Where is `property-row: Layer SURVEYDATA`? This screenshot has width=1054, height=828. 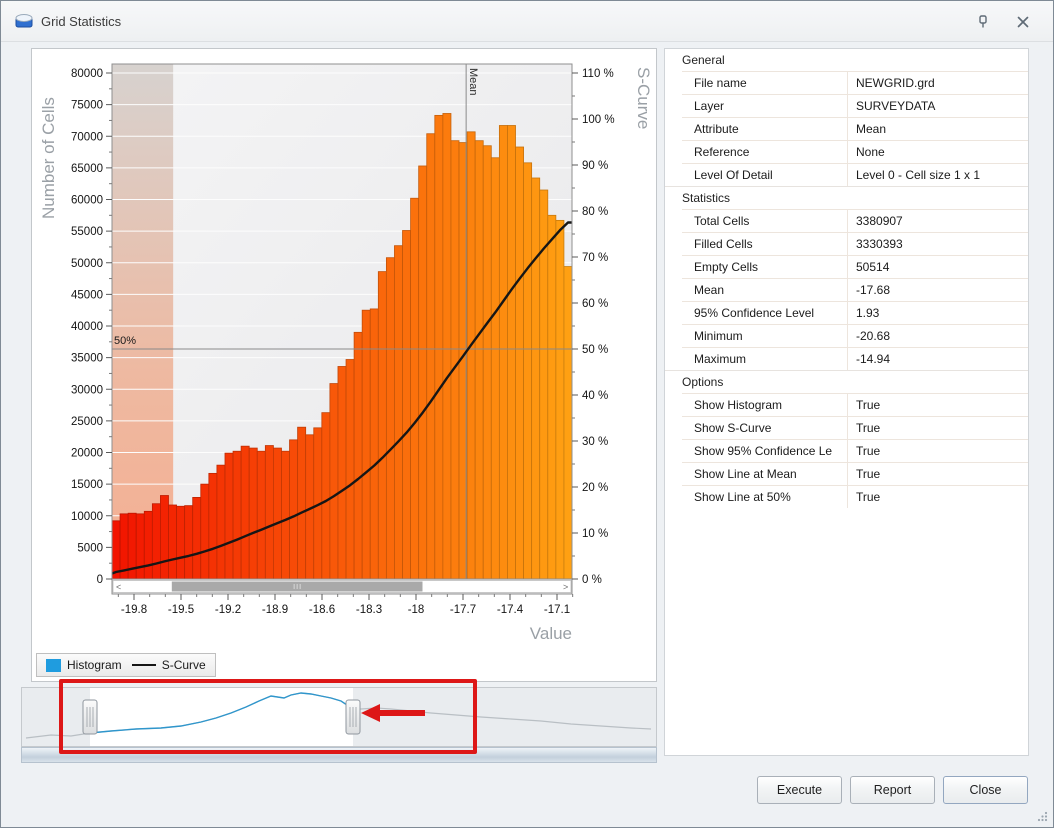 property-row: Layer SURVEYDATA is located at coordinates (846, 105).